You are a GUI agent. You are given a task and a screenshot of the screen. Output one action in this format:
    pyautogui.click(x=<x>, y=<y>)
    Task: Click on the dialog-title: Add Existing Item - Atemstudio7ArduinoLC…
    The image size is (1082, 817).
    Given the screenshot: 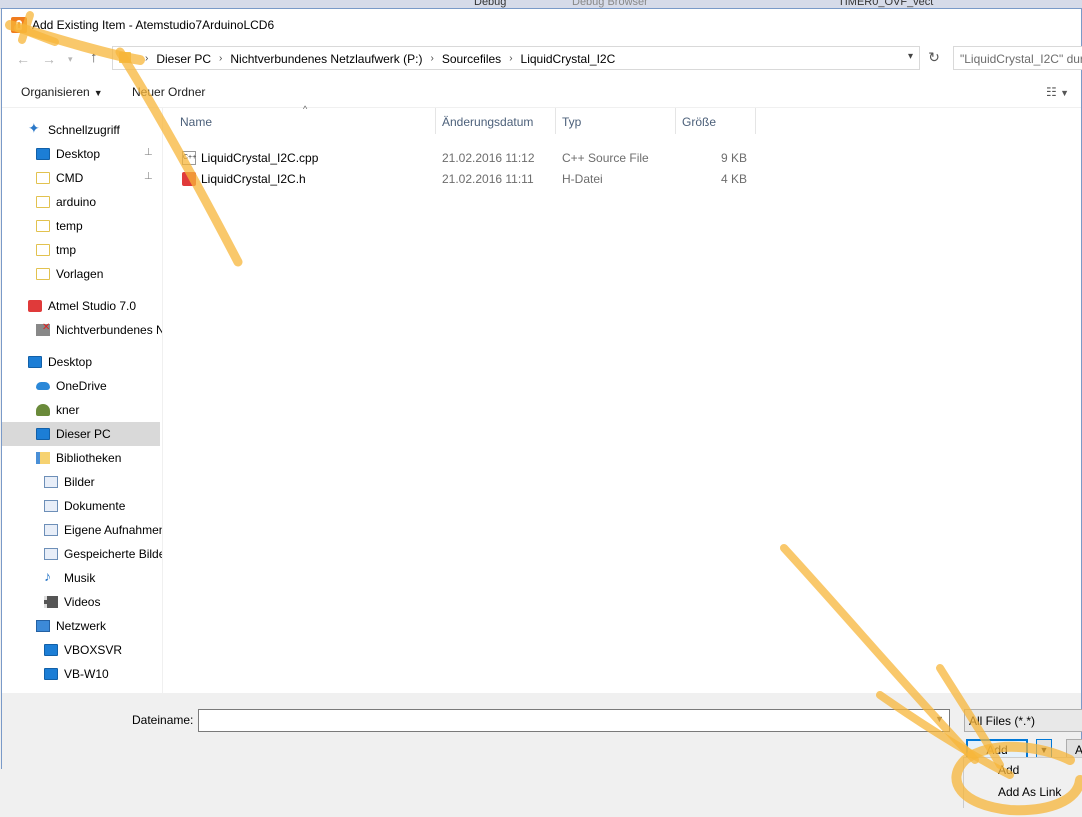 What is the action you would take?
    pyautogui.click(x=153, y=25)
    